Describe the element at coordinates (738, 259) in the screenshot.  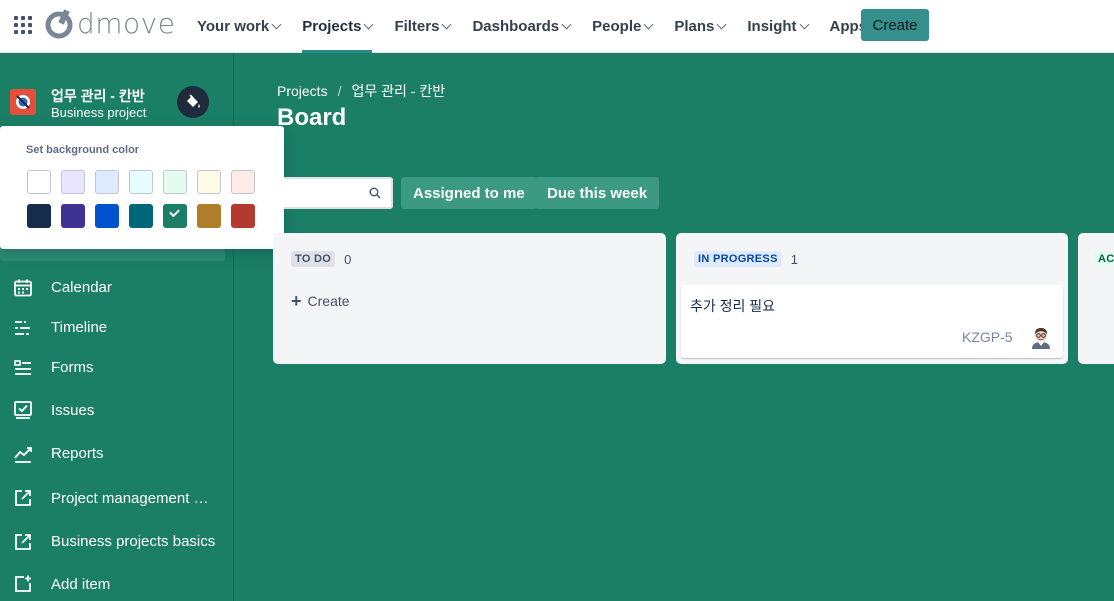
I see `column-name-lozenge: IN PROGRESS` at that location.